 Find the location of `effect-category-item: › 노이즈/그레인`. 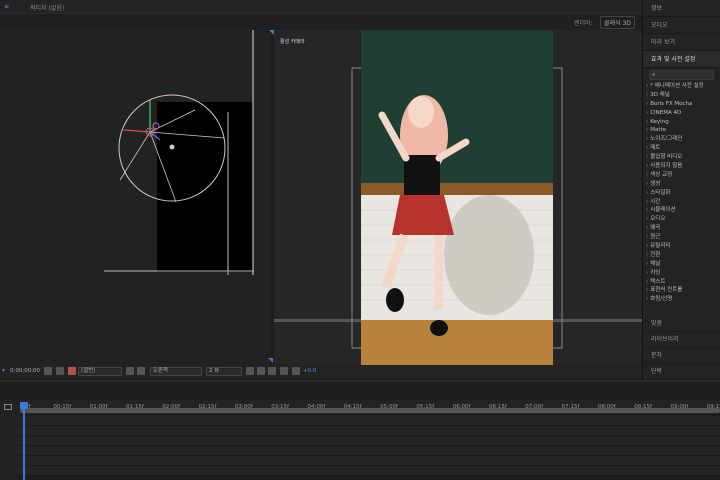

effect-category-item: › 노이즈/그레인 is located at coordinates (683, 139).